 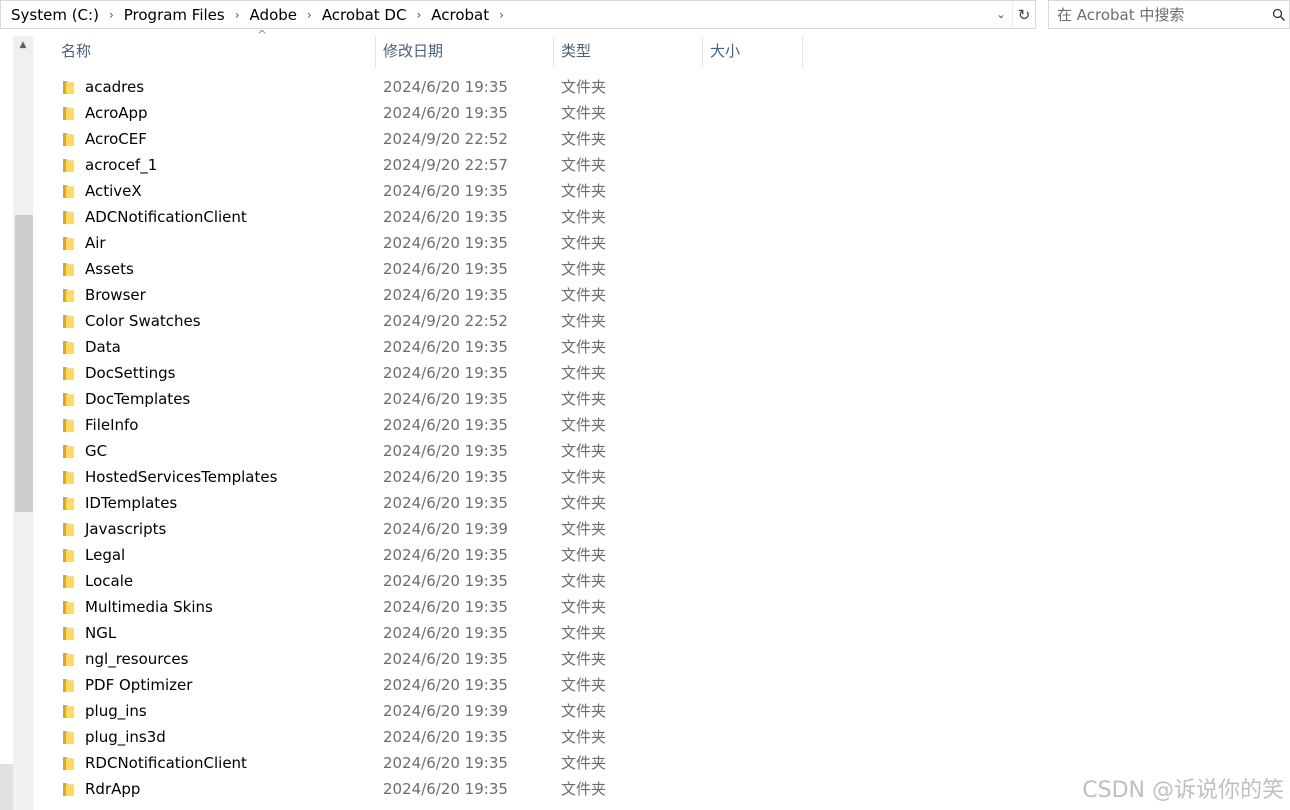 What do you see at coordinates (428, 659) in the screenshot?
I see `table-row: ngl_resources 2024/6/20 19:35 文件夹` at bounding box center [428, 659].